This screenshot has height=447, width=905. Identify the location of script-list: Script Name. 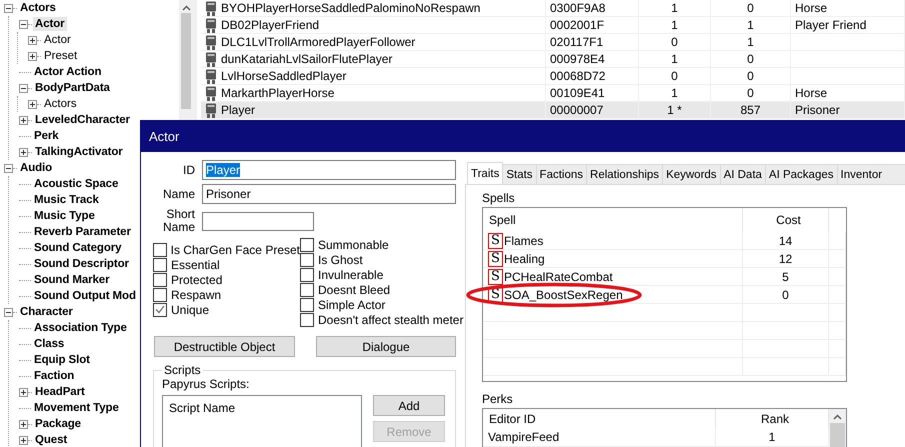
(262, 421).